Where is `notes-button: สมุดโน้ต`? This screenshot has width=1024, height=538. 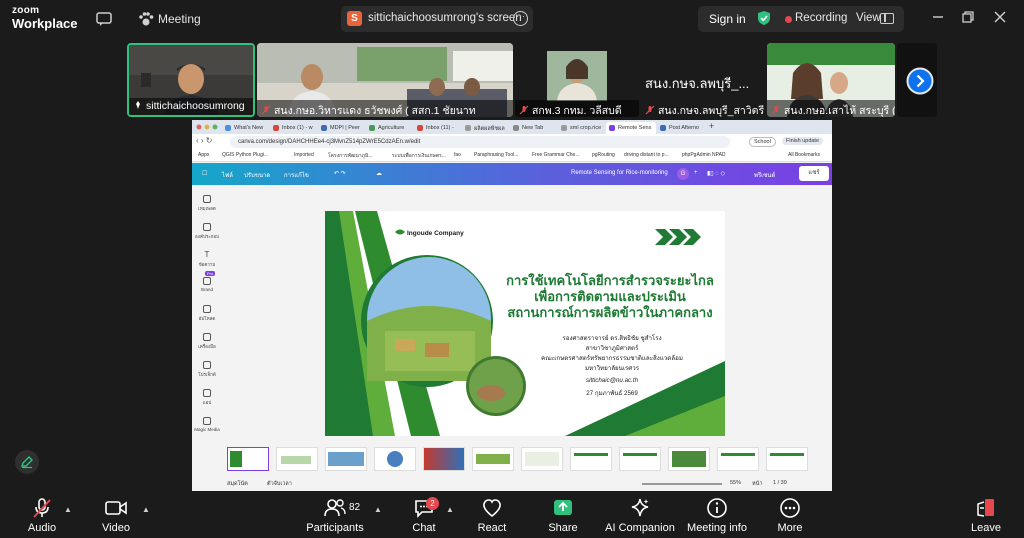 notes-button: สมุดโน้ต is located at coordinates (237, 484).